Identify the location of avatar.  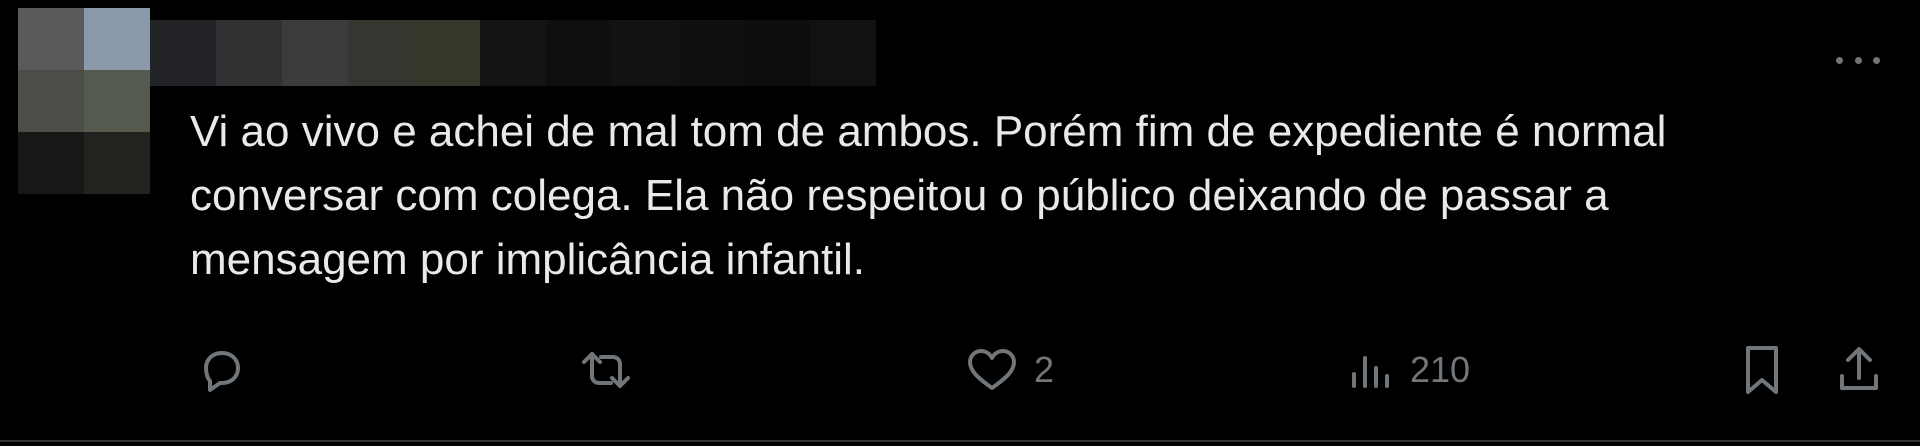
(91, 101).